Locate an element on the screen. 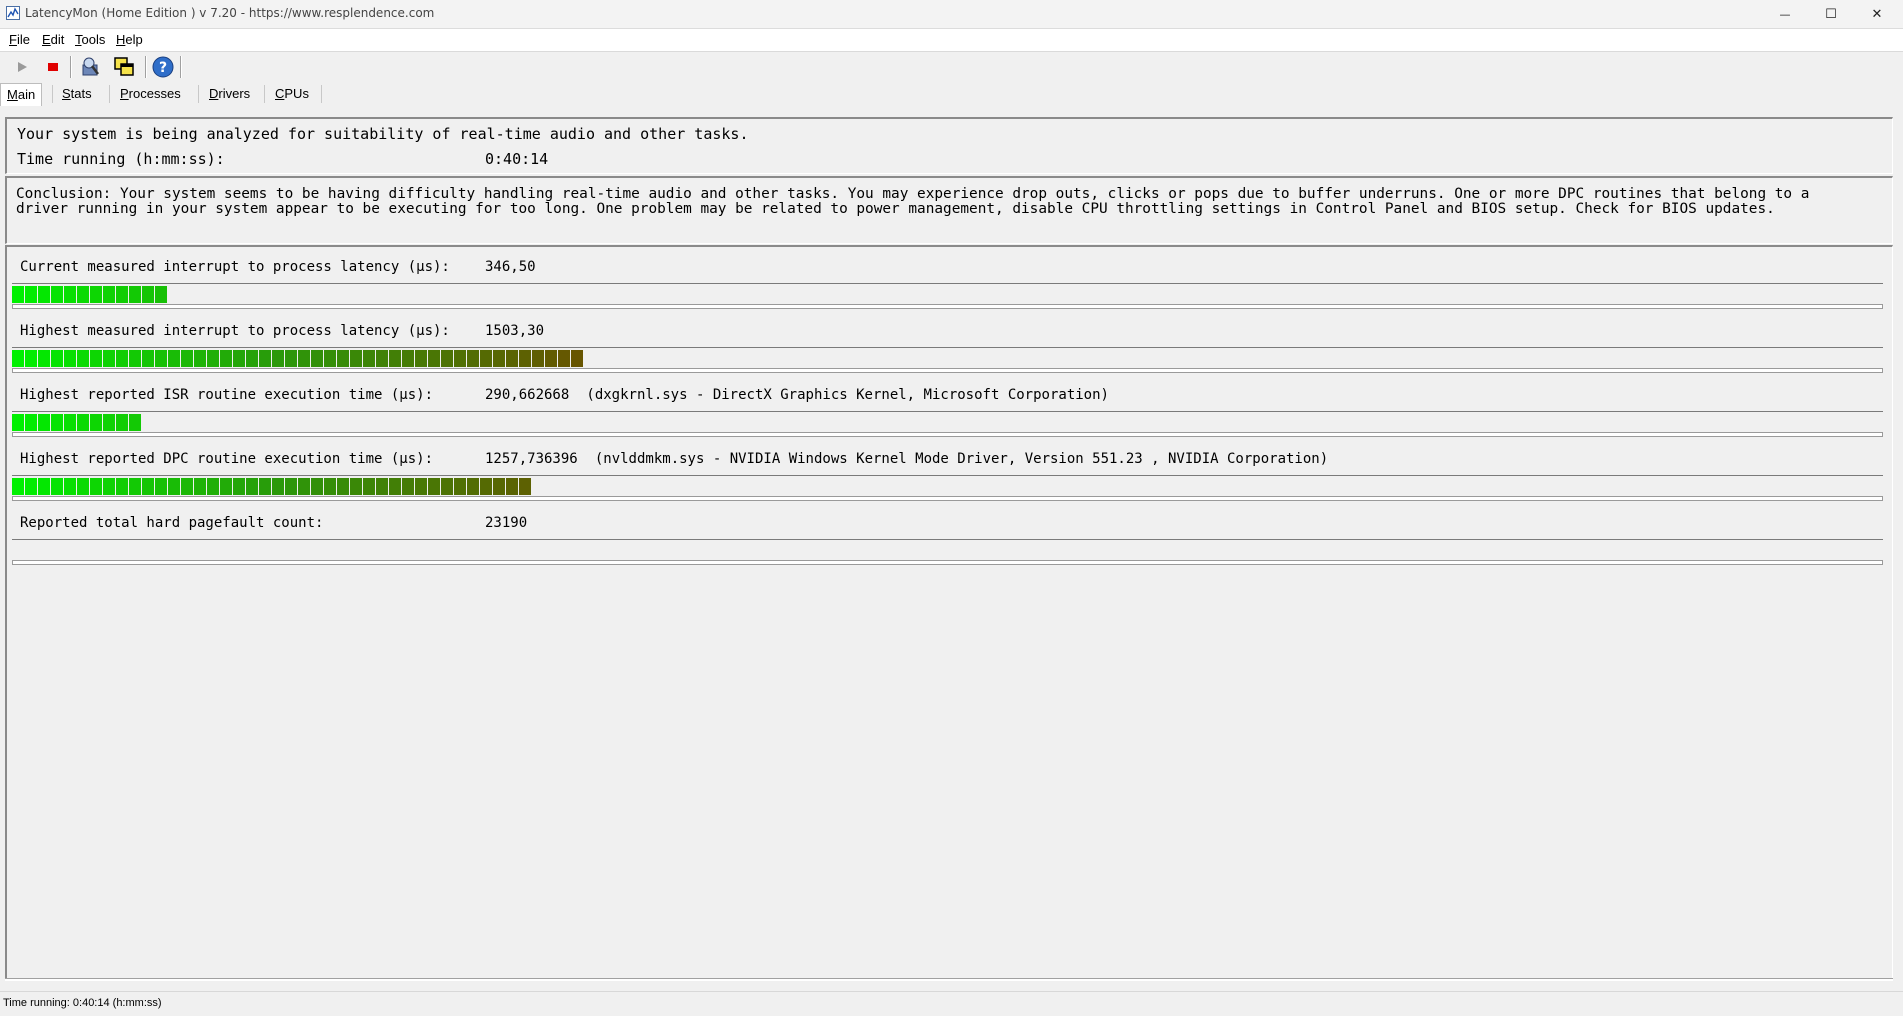 This screenshot has width=1903, height=1016. tab-processes: Processes is located at coordinates (150, 94).